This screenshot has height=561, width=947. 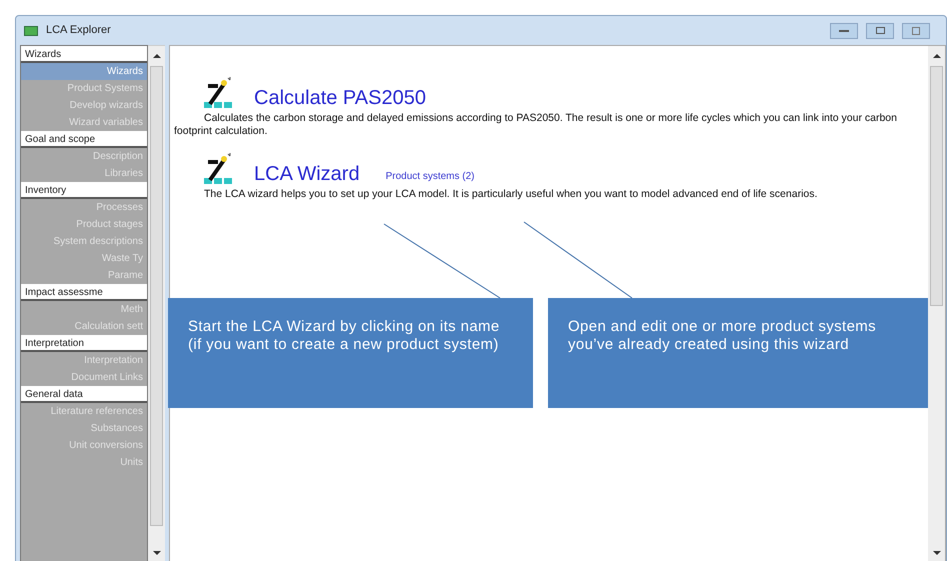 What do you see at coordinates (84, 207) in the screenshot?
I see `sidebar-item: Processes` at bounding box center [84, 207].